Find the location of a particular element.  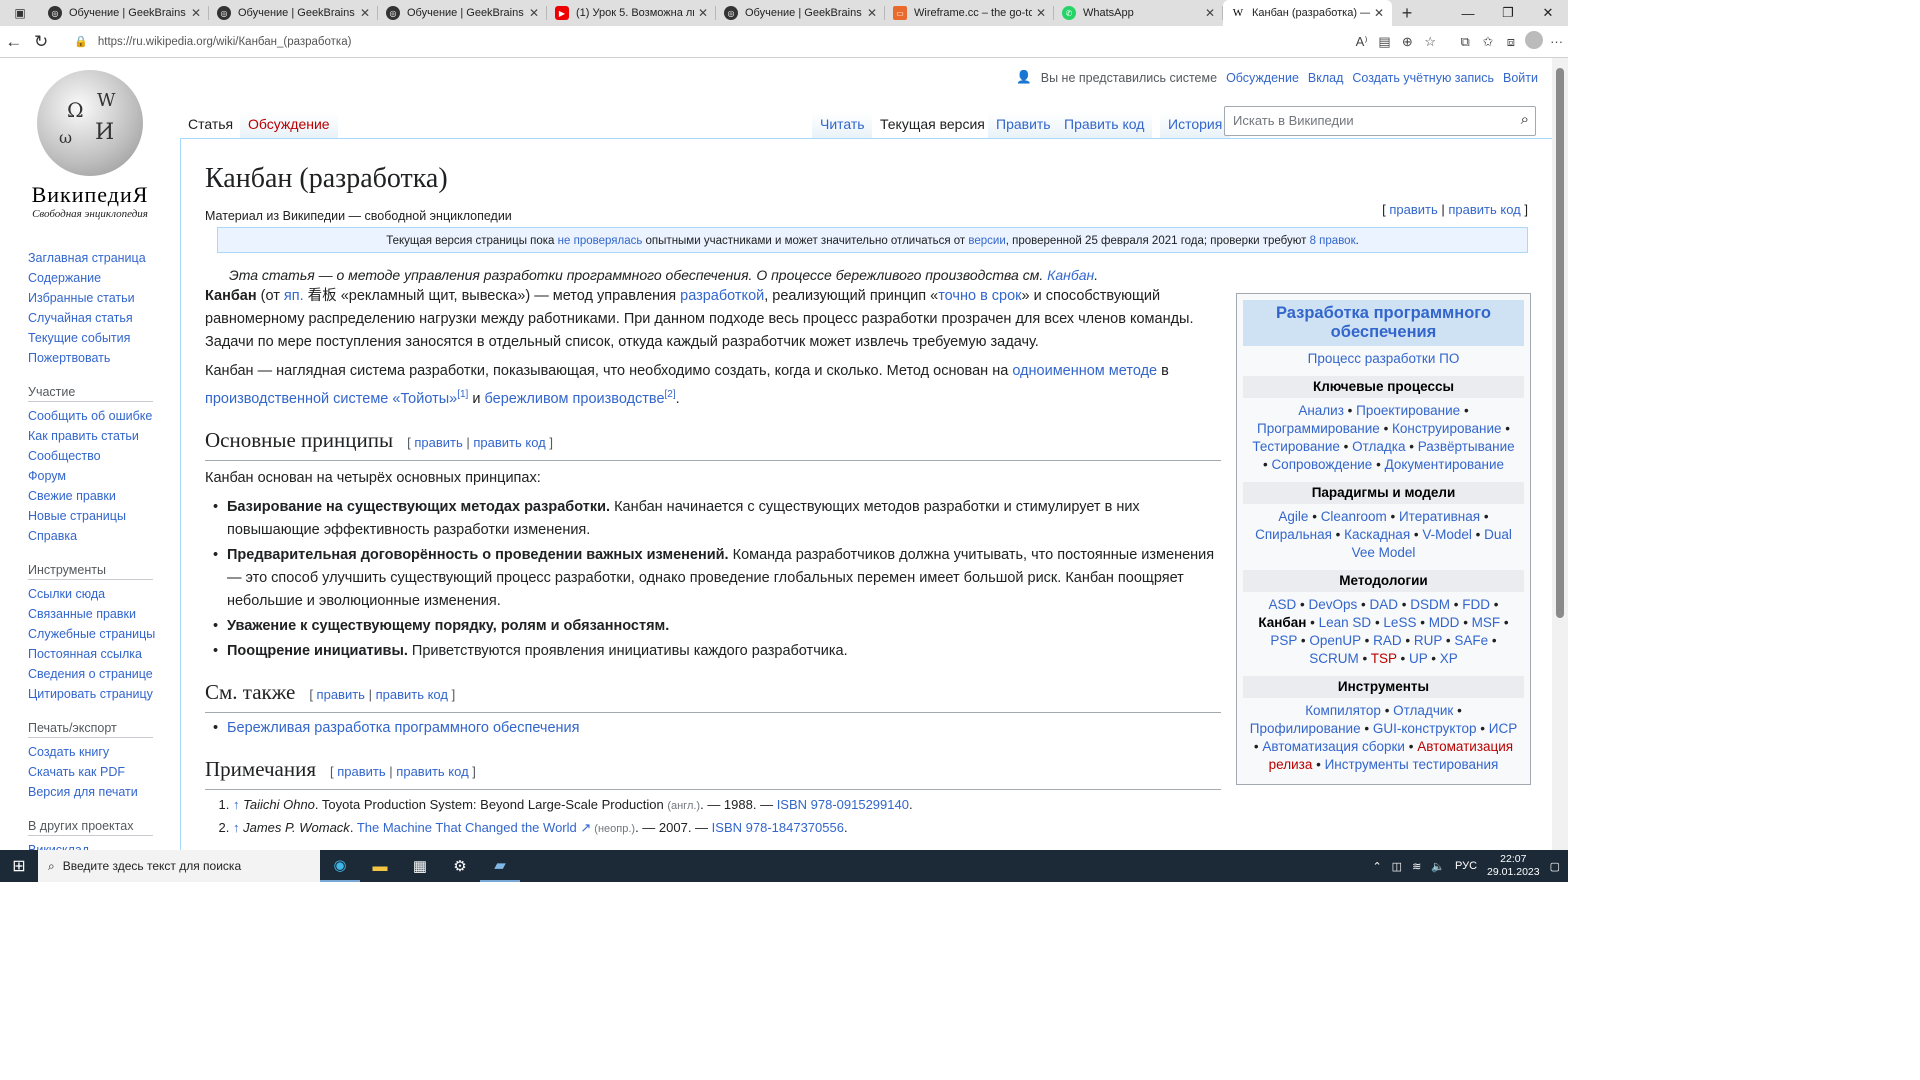

sidebar-link: Случайная статья is located at coordinates (103, 318).